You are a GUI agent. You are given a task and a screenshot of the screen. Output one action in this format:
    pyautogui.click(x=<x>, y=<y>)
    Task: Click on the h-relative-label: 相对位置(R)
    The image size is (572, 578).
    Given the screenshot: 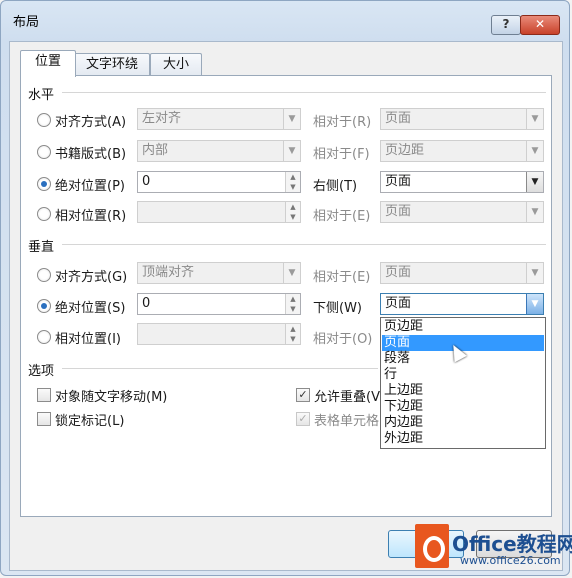 What is the action you would take?
    pyautogui.click(x=91, y=216)
    